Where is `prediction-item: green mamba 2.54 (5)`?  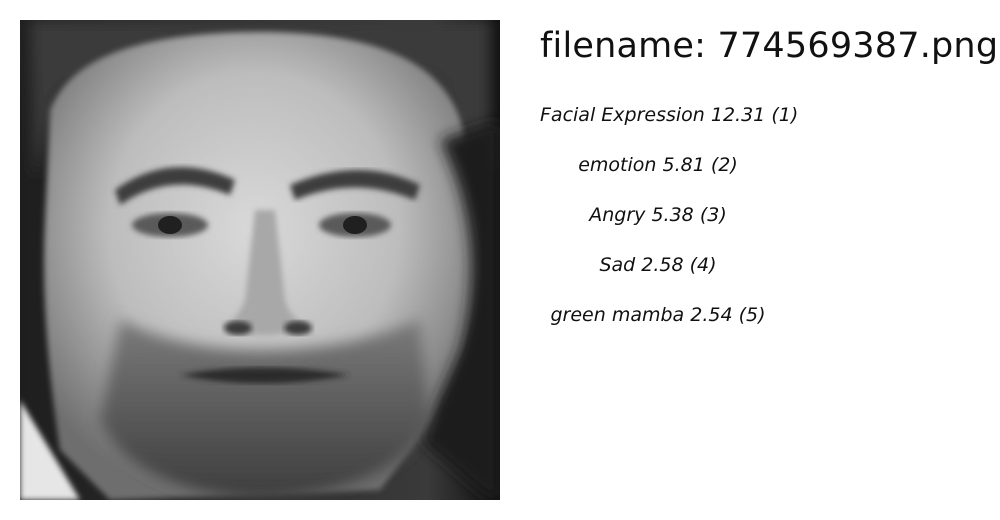
prediction-item: green mamba 2.54 (5) is located at coordinates (658, 325).